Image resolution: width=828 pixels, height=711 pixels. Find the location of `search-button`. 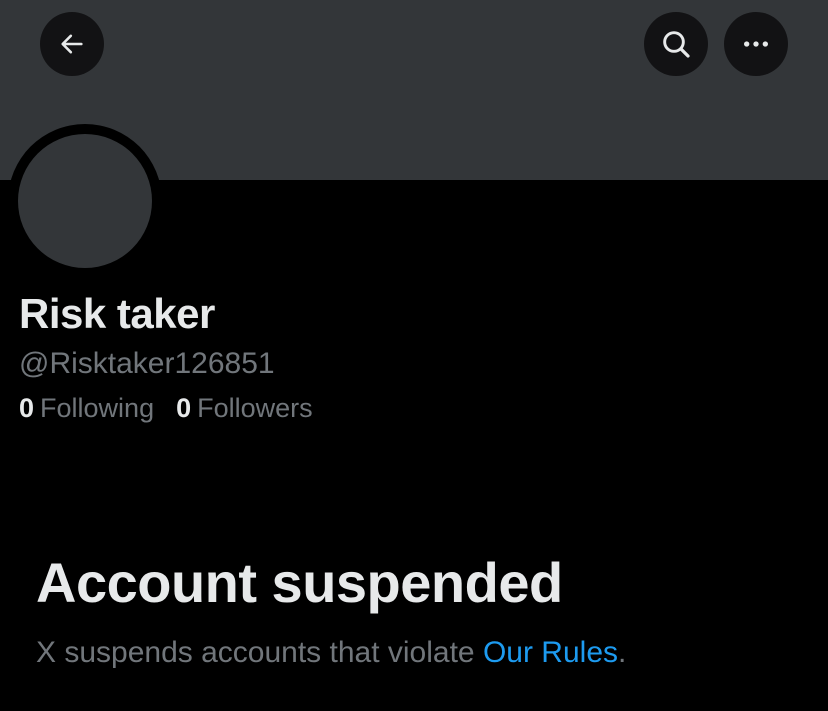

search-button is located at coordinates (676, 44).